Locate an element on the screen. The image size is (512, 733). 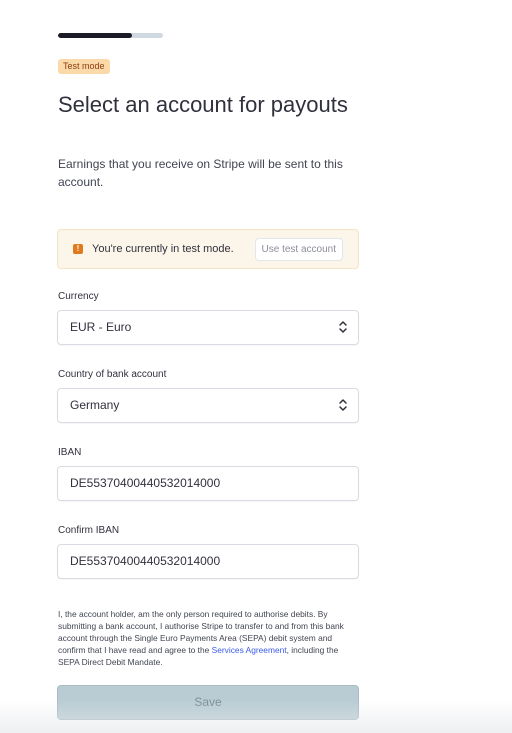
progress-bar-fill is located at coordinates (95, 35).